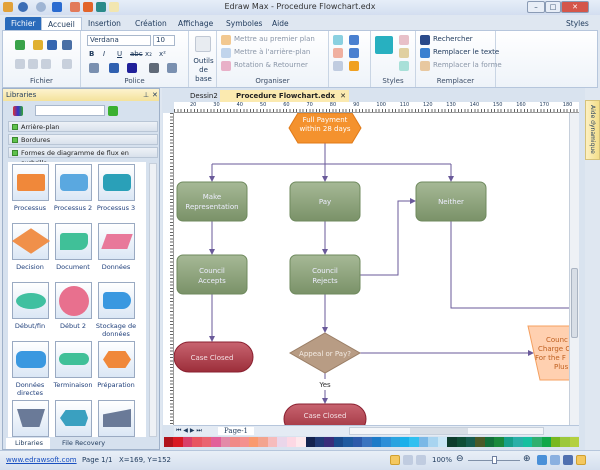 This screenshot has width=600, height=470. I want to click on table-icon, so click(338, 66).